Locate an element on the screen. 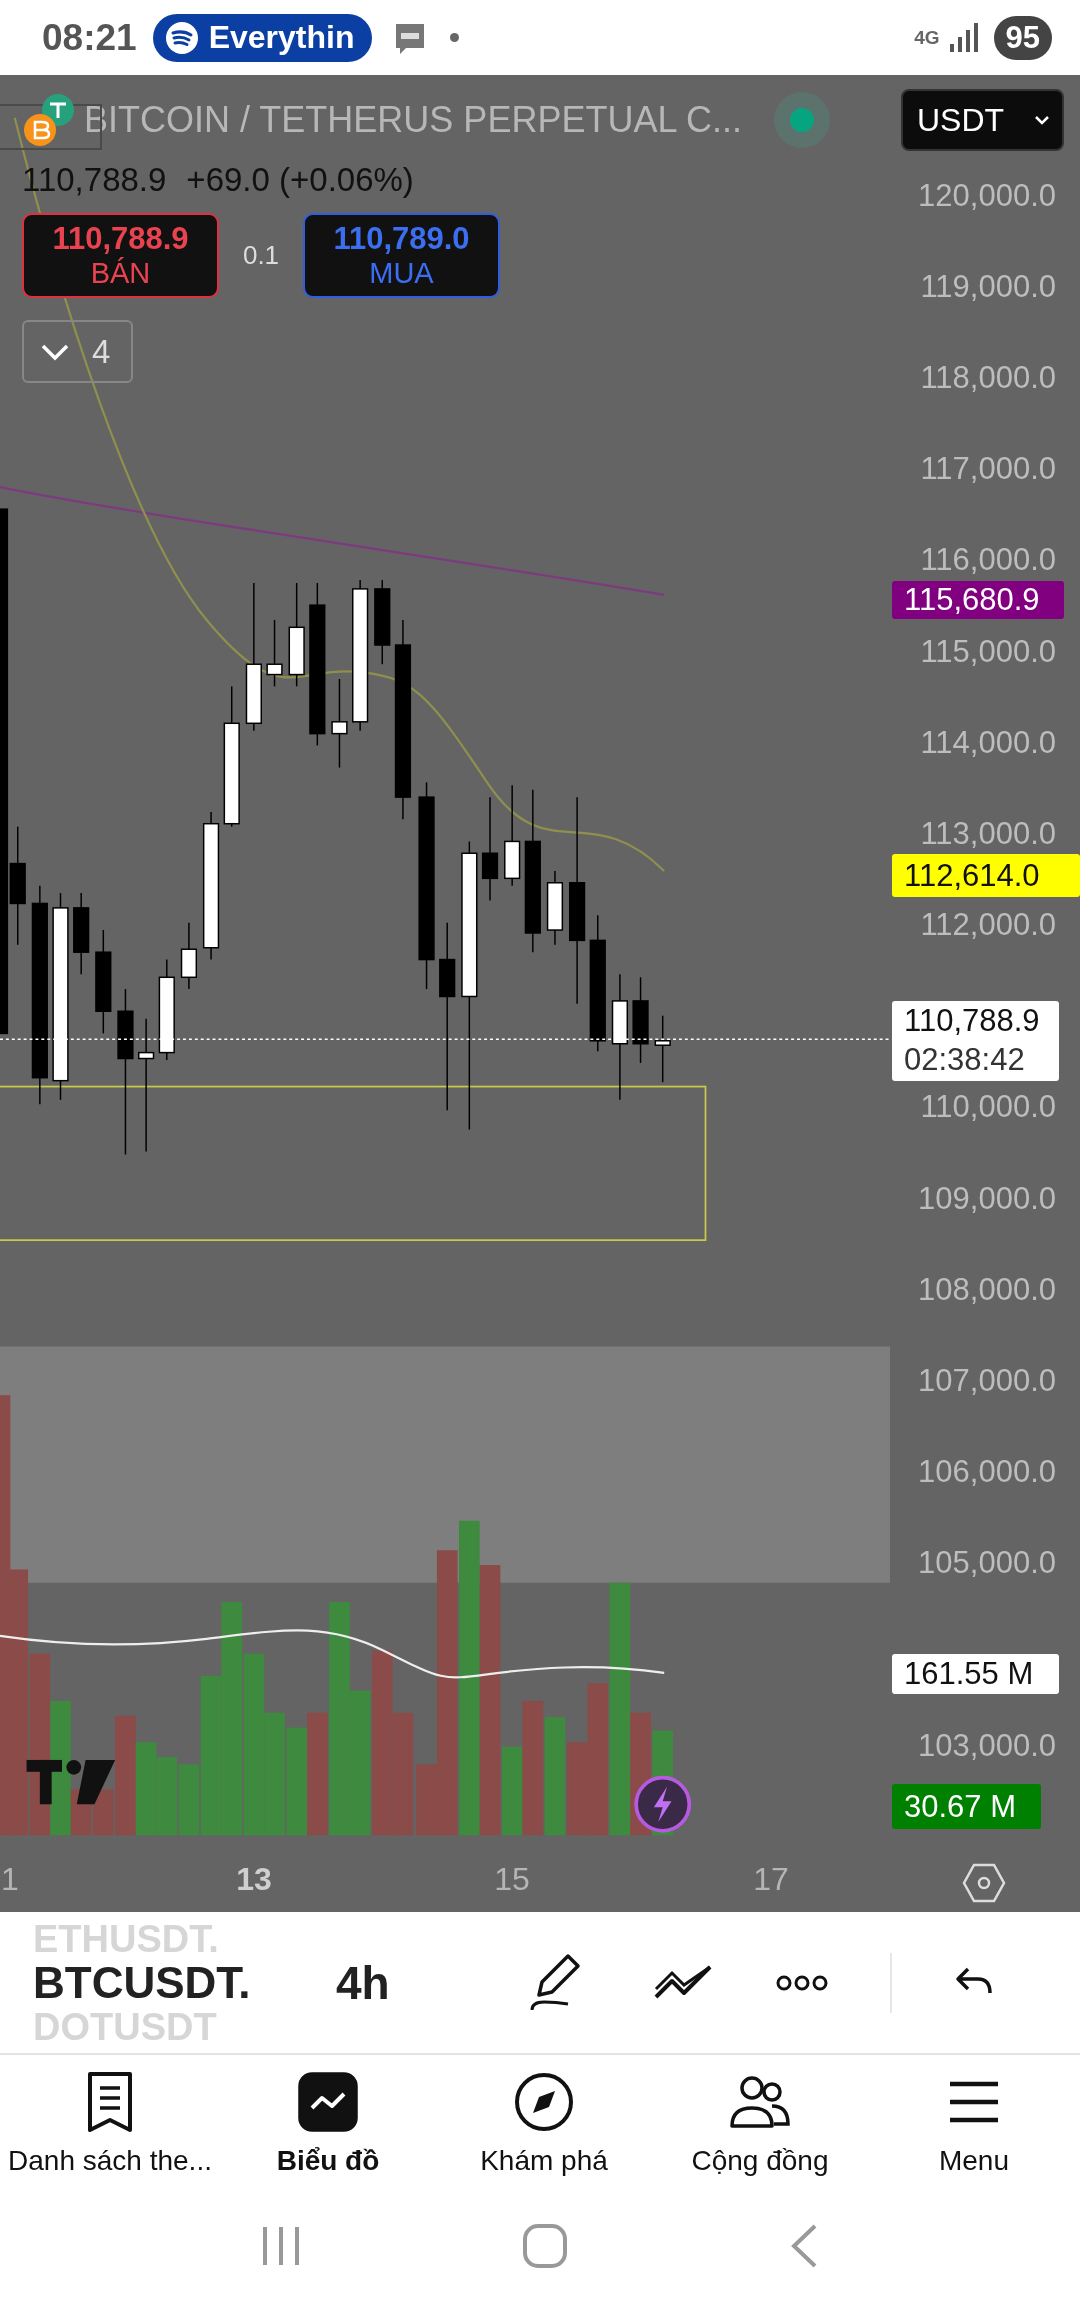  interval-selector: 4h is located at coordinates (363, 1982).